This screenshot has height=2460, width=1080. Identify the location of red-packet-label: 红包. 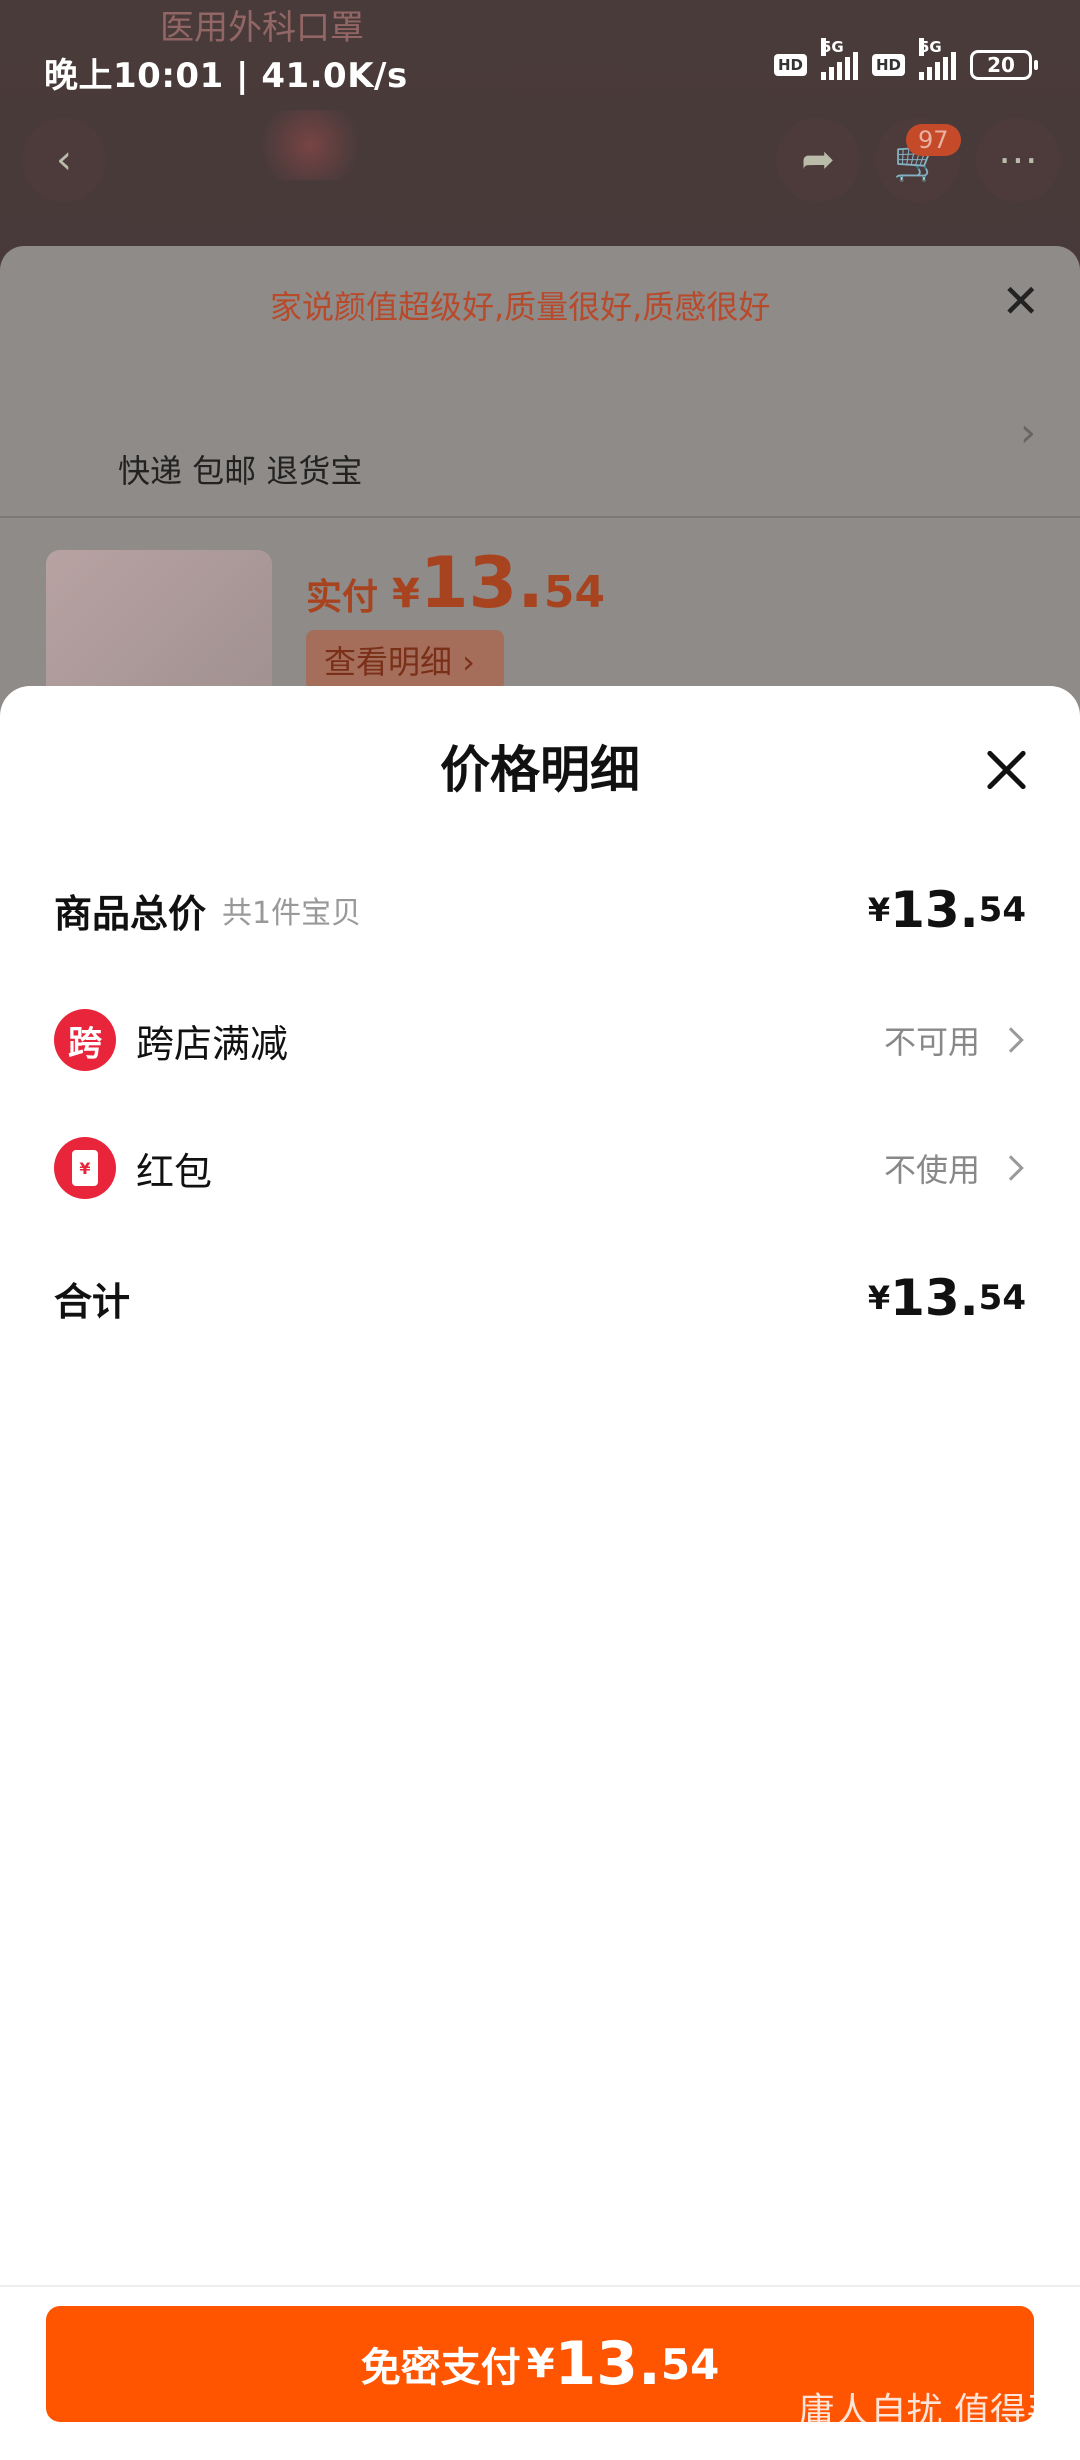
(174, 1171).